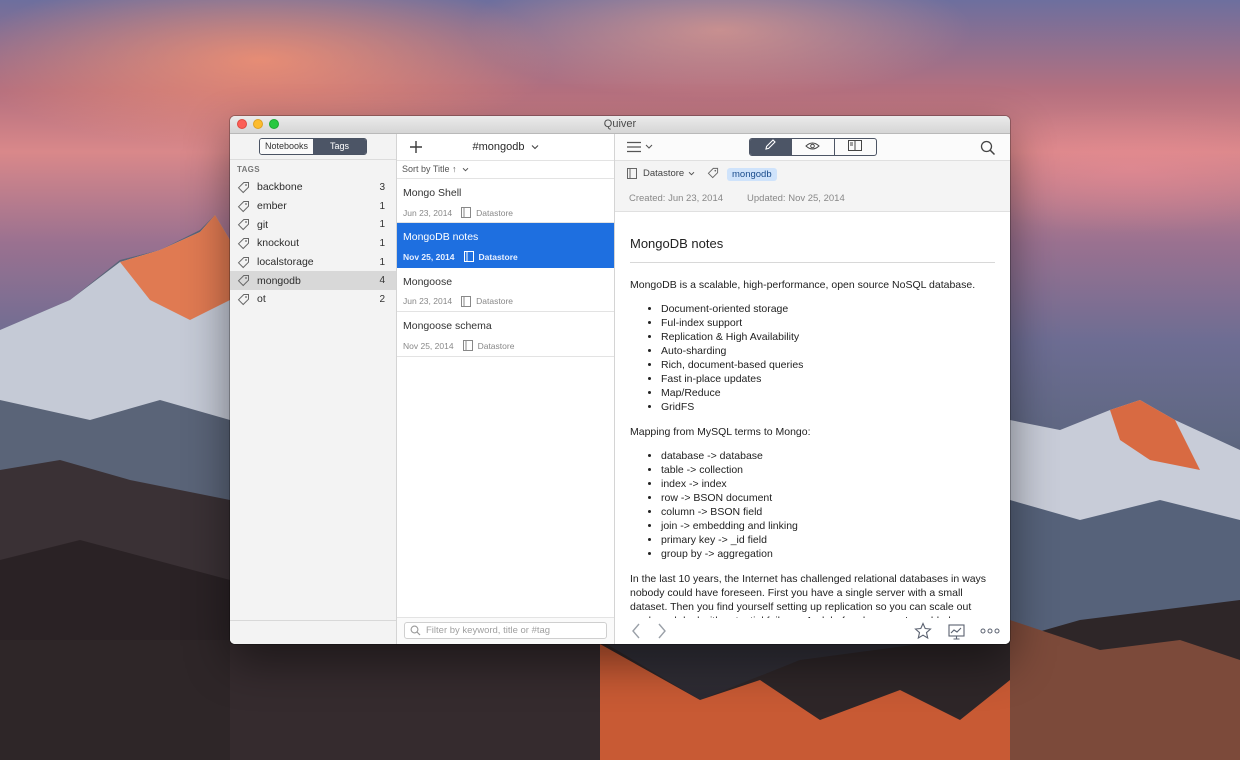  What do you see at coordinates (278, 243) in the screenshot?
I see `tag-label: knockout` at bounding box center [278, 243].